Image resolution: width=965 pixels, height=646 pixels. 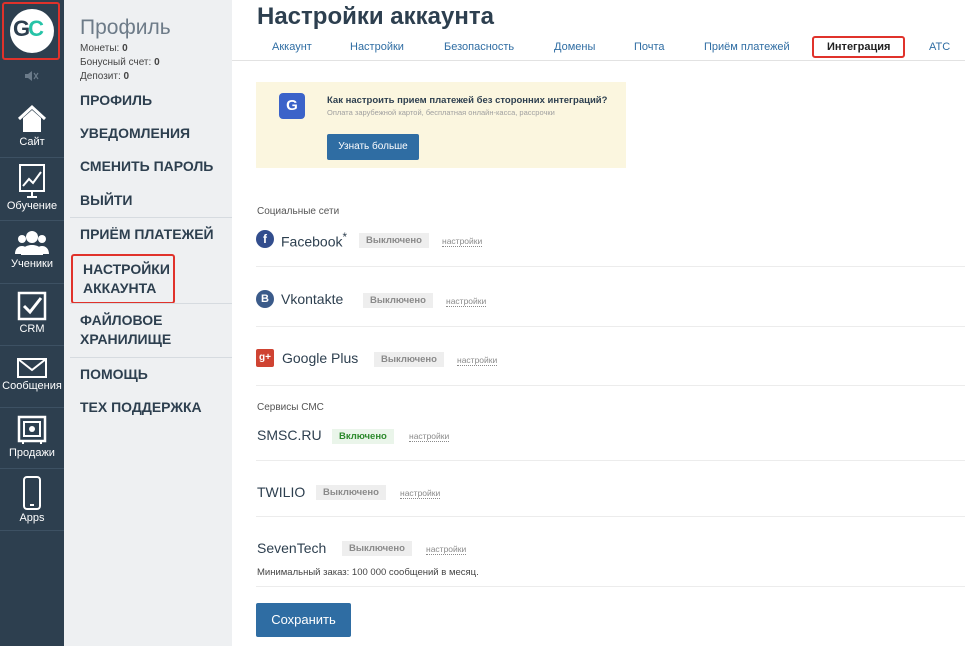 I want to click on nav-crm: CRM, so click(x=32, y=313).